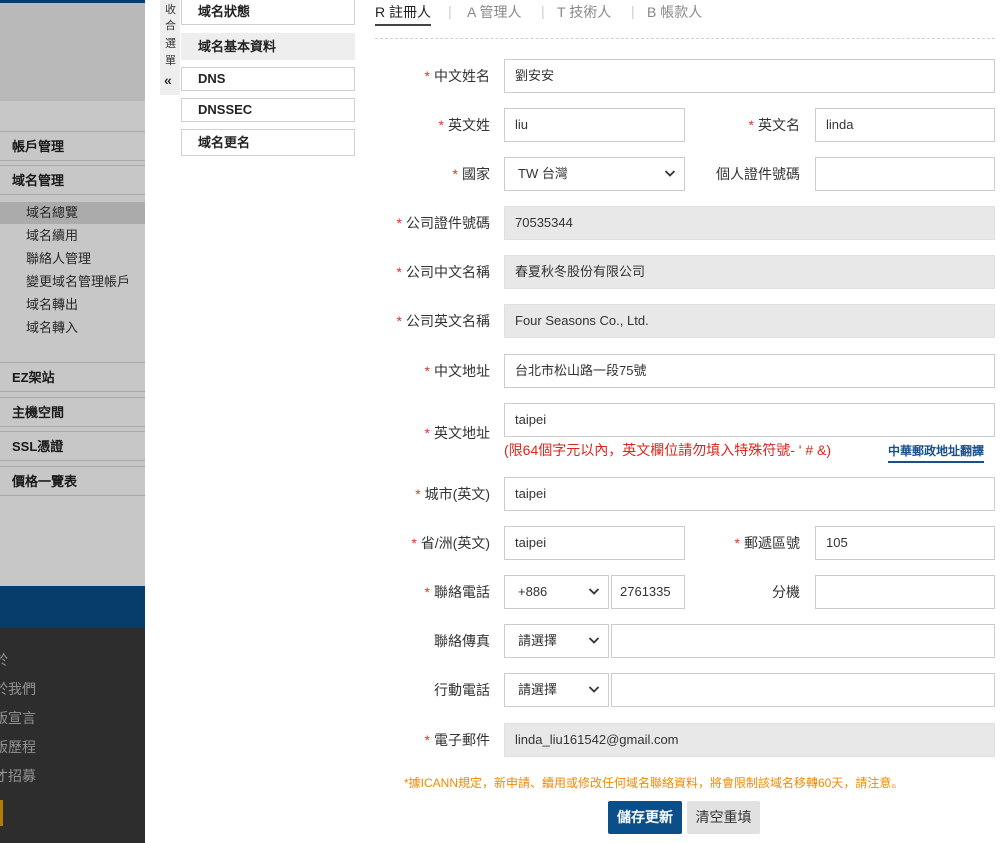  Describe the element at coordinates (443, 272) in the screenshot. I see `label-company-name-zh: * 公司中文名稱` at that location.